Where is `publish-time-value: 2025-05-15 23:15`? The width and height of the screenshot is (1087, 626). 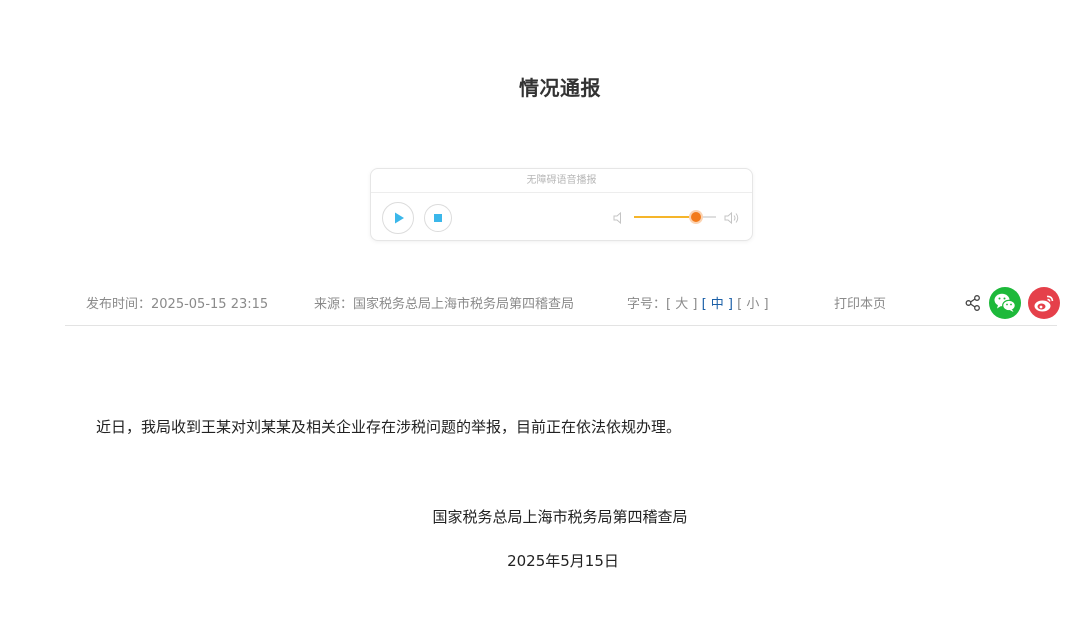 publish-time-value: 2025-05-15 23:15 is located at coordinates (210, 304).